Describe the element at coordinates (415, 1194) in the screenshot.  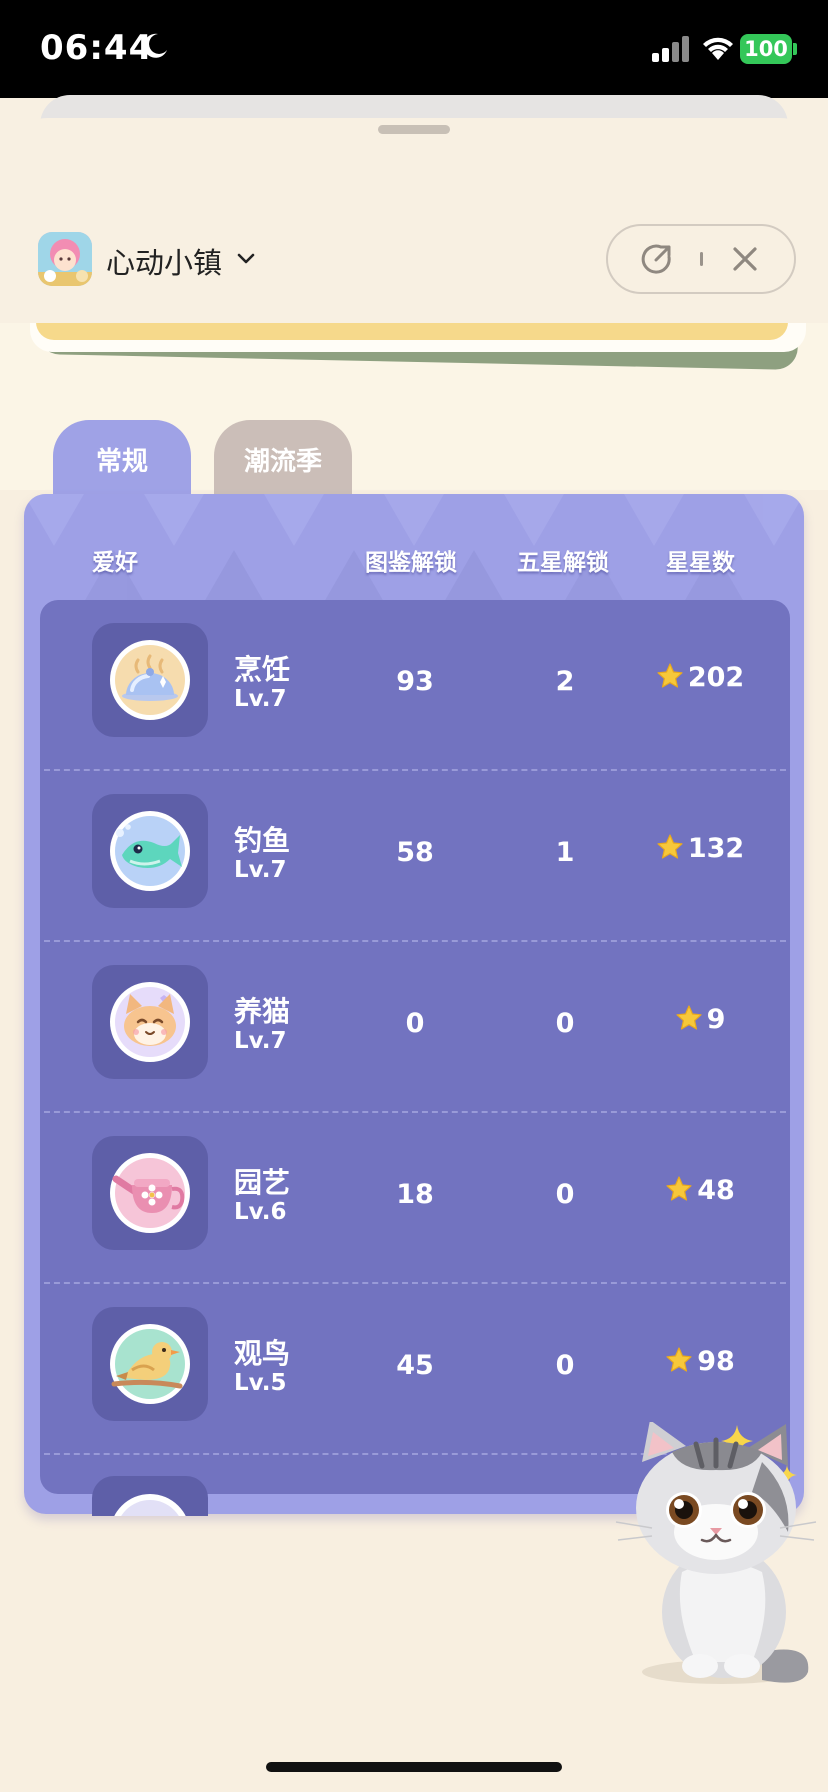
I see `codex-unlock-value: 18` at that location.